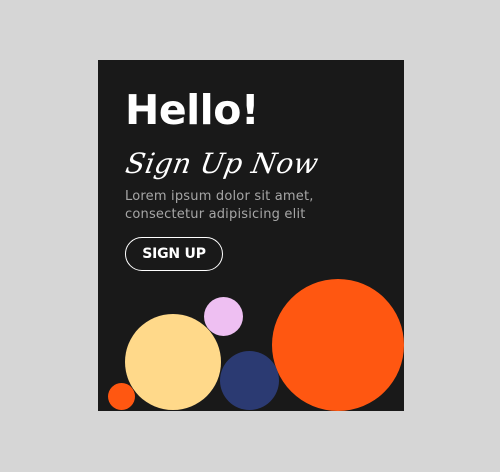 This screenshot has height=472, width=500. I want to click on modal-title: Hello!, so click(192, 110).